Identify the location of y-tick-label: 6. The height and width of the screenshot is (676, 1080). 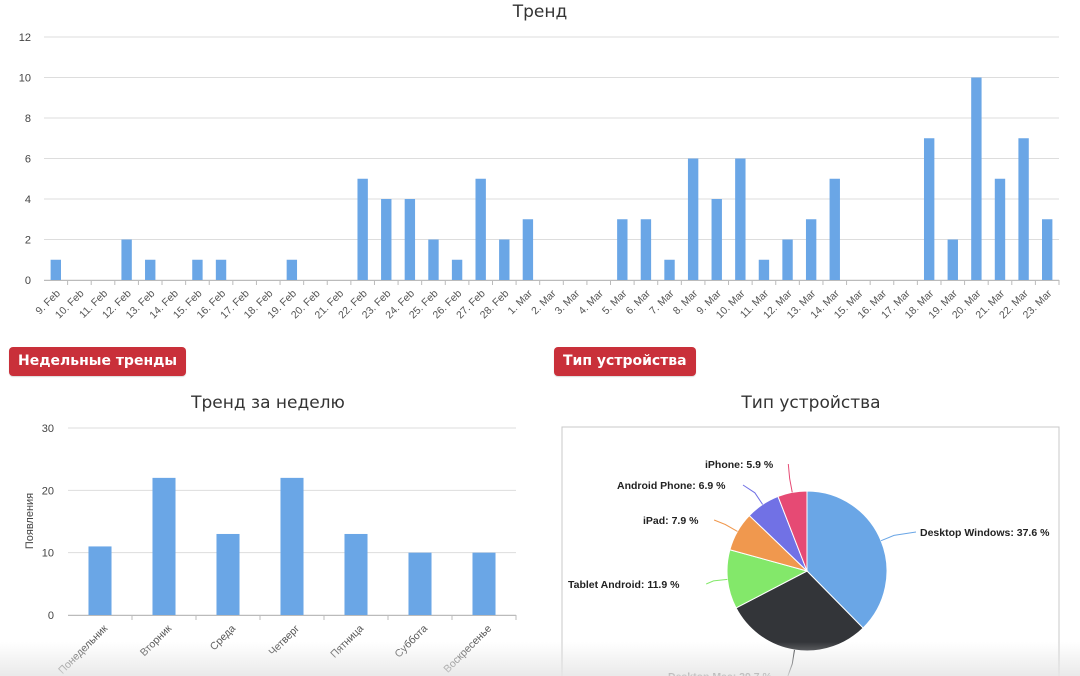
(28, 160).